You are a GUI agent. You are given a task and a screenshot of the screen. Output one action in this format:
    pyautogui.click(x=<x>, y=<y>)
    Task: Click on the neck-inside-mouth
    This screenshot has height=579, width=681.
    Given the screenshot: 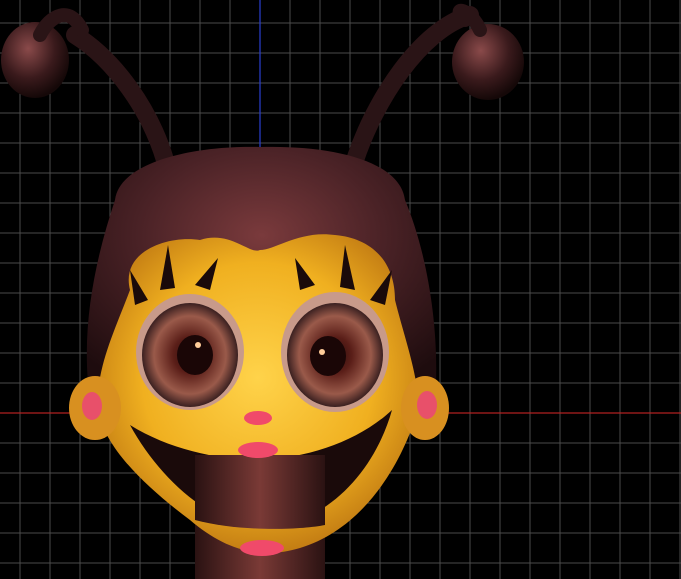 What is the action you would take?
    pyautogui.click(x=260, y=492)
    